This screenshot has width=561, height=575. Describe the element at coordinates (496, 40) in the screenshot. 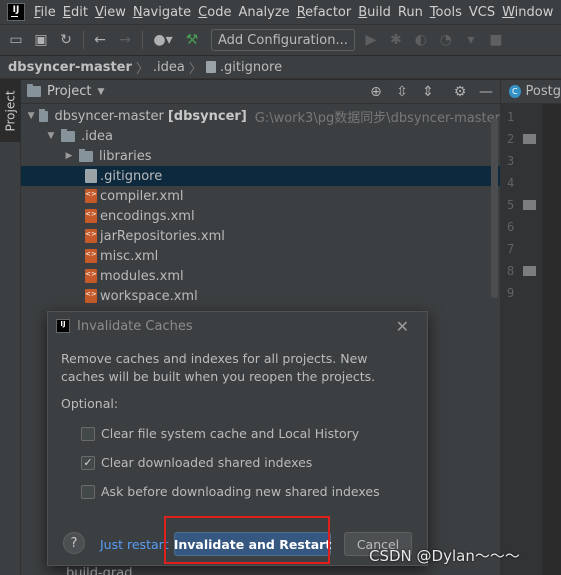

I see `stop-icon: ■` at that location.